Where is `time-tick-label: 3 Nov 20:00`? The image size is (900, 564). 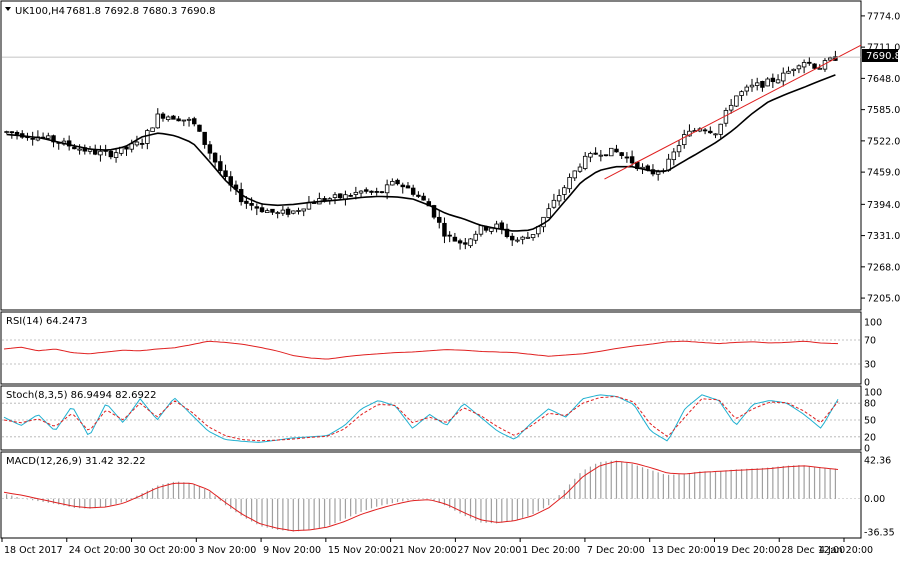 time-tick-label: 3 Nov 20:00 is located at coordinates (227, 550).